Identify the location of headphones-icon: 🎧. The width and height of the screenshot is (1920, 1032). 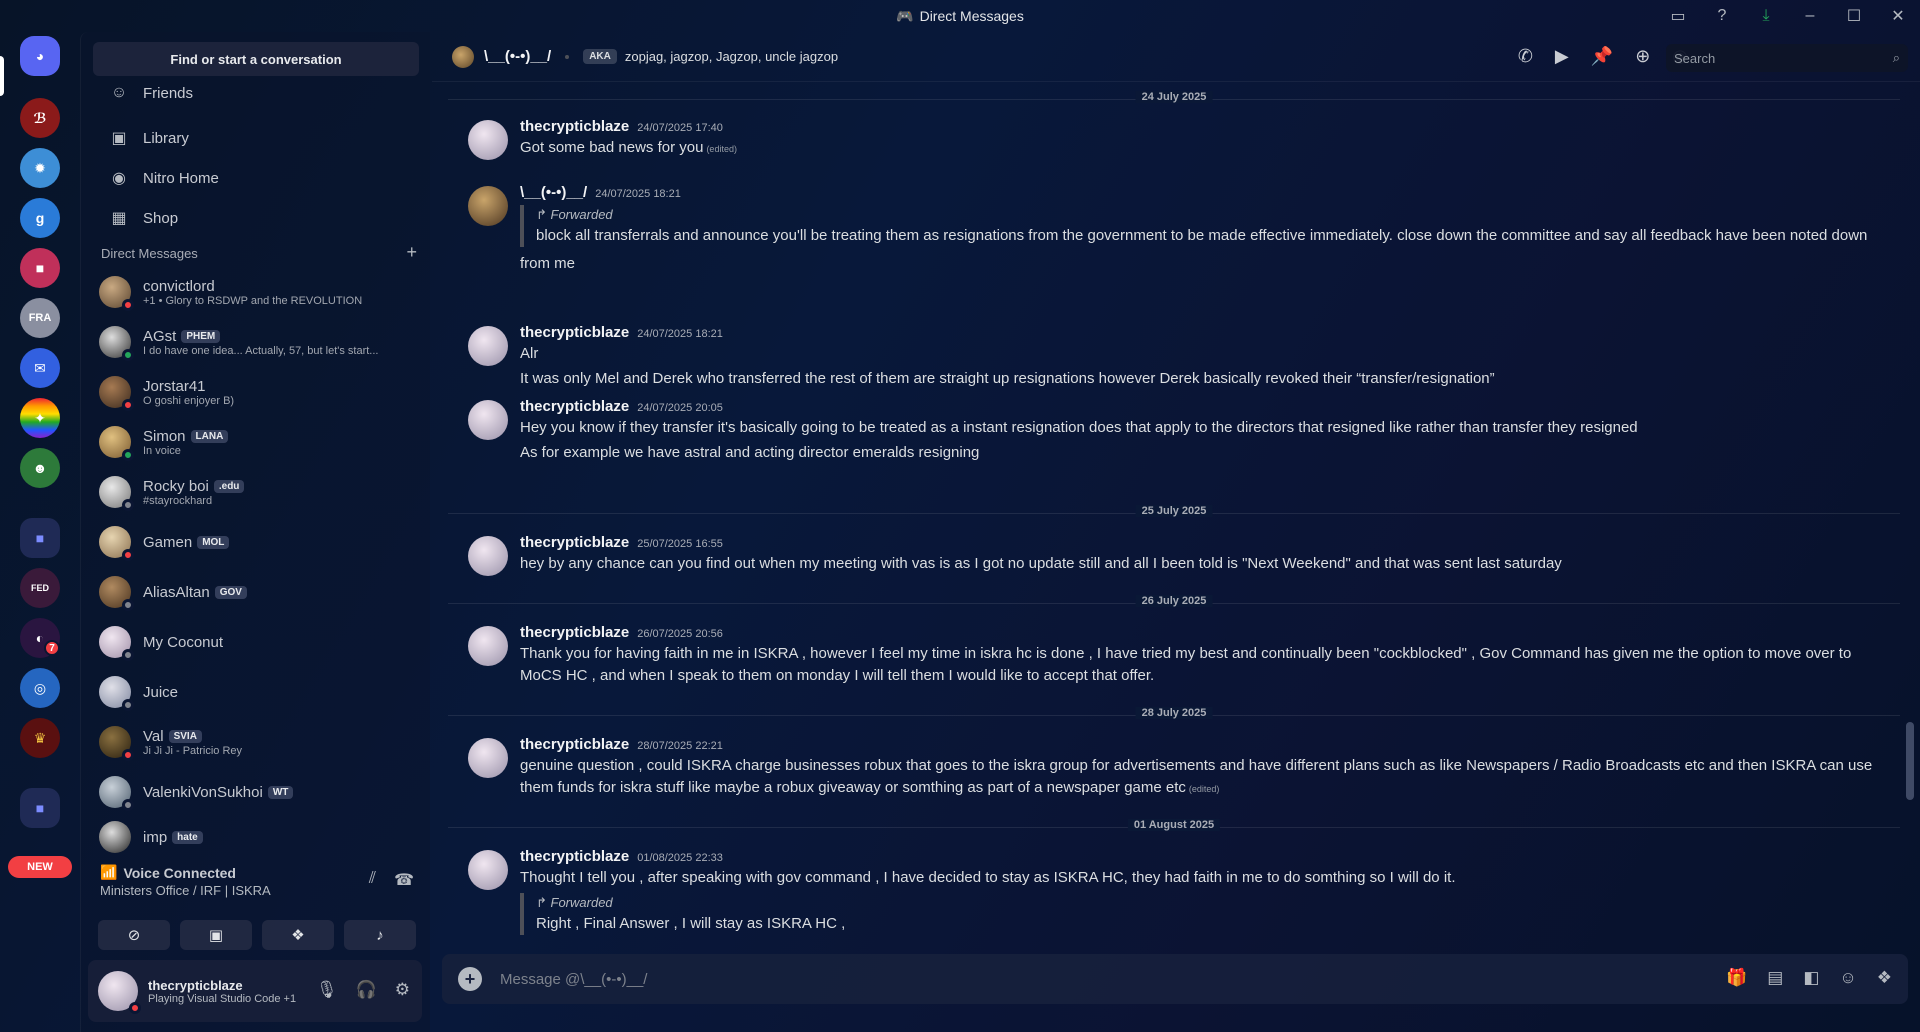
(366, 990).